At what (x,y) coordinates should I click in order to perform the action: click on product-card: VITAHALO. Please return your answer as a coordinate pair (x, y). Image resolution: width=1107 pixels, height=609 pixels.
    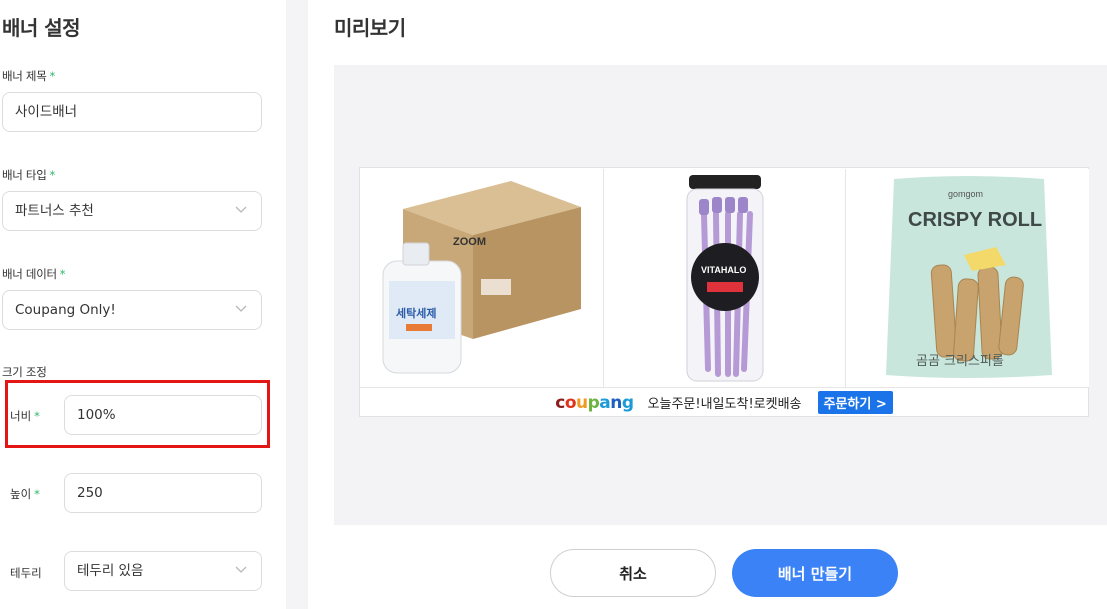
    Looking at the image, I should click on (724, 278).